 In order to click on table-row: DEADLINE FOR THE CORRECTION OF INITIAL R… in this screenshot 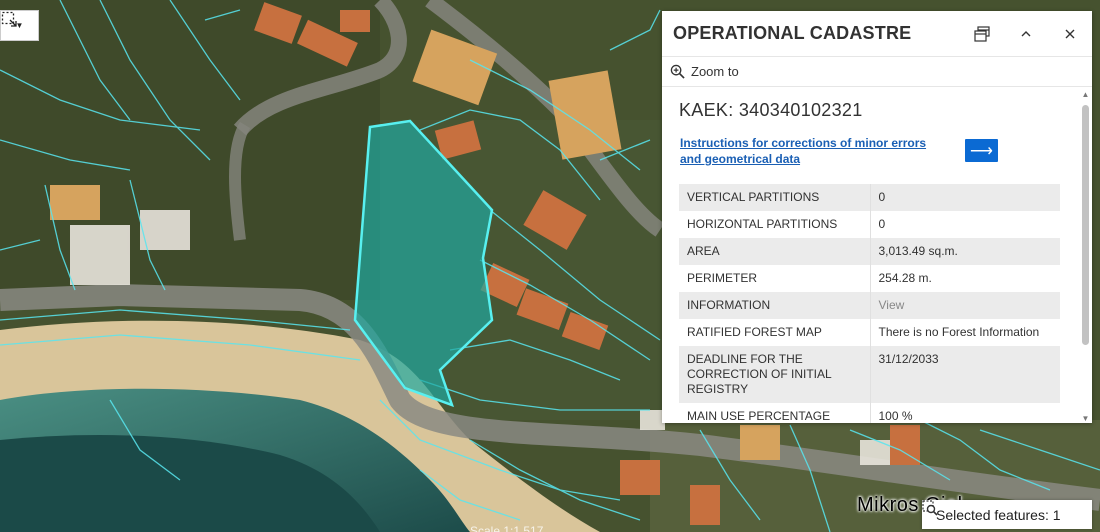, I will do `click(869, 374)`.